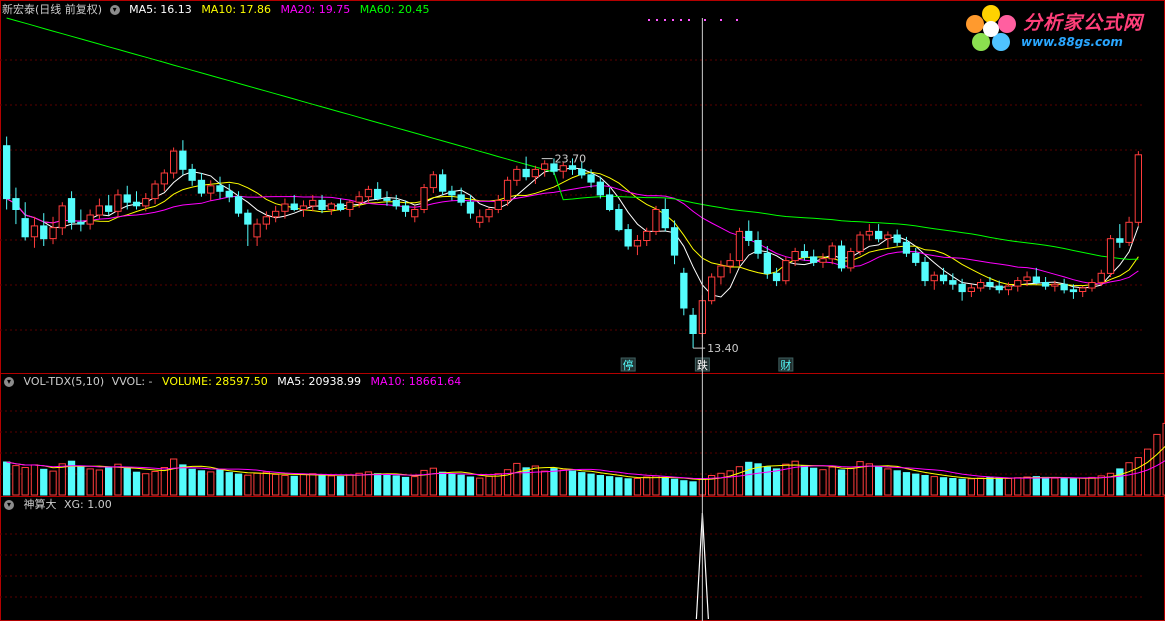 Image resolution: width=1165 pixels, height=621 pixels. What do you see at coordinates (394, 9) in the screenshot?
I see `ma60-label: MA60: 20.45` at bounding box center [394, 9].